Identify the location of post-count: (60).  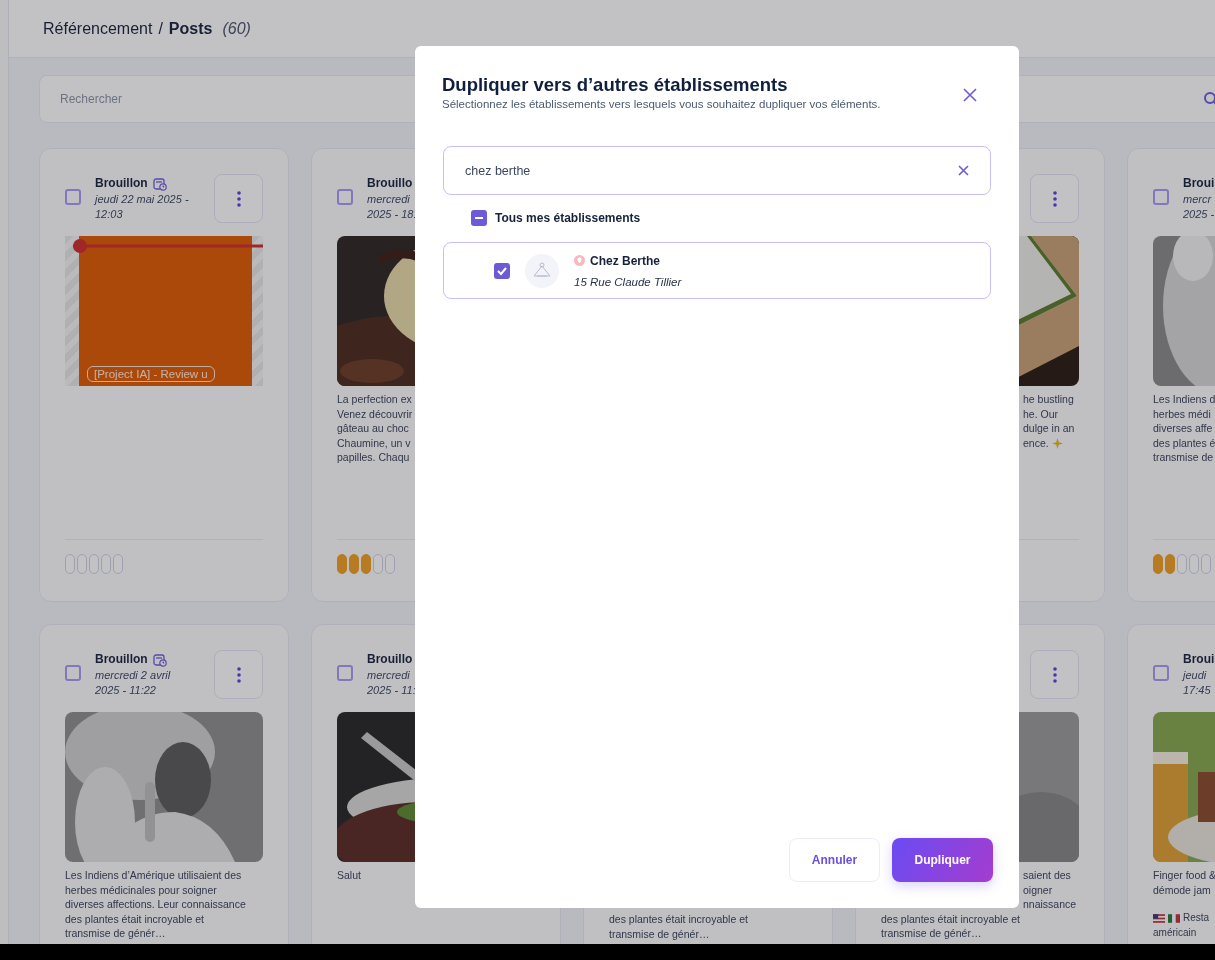
(236, 28).